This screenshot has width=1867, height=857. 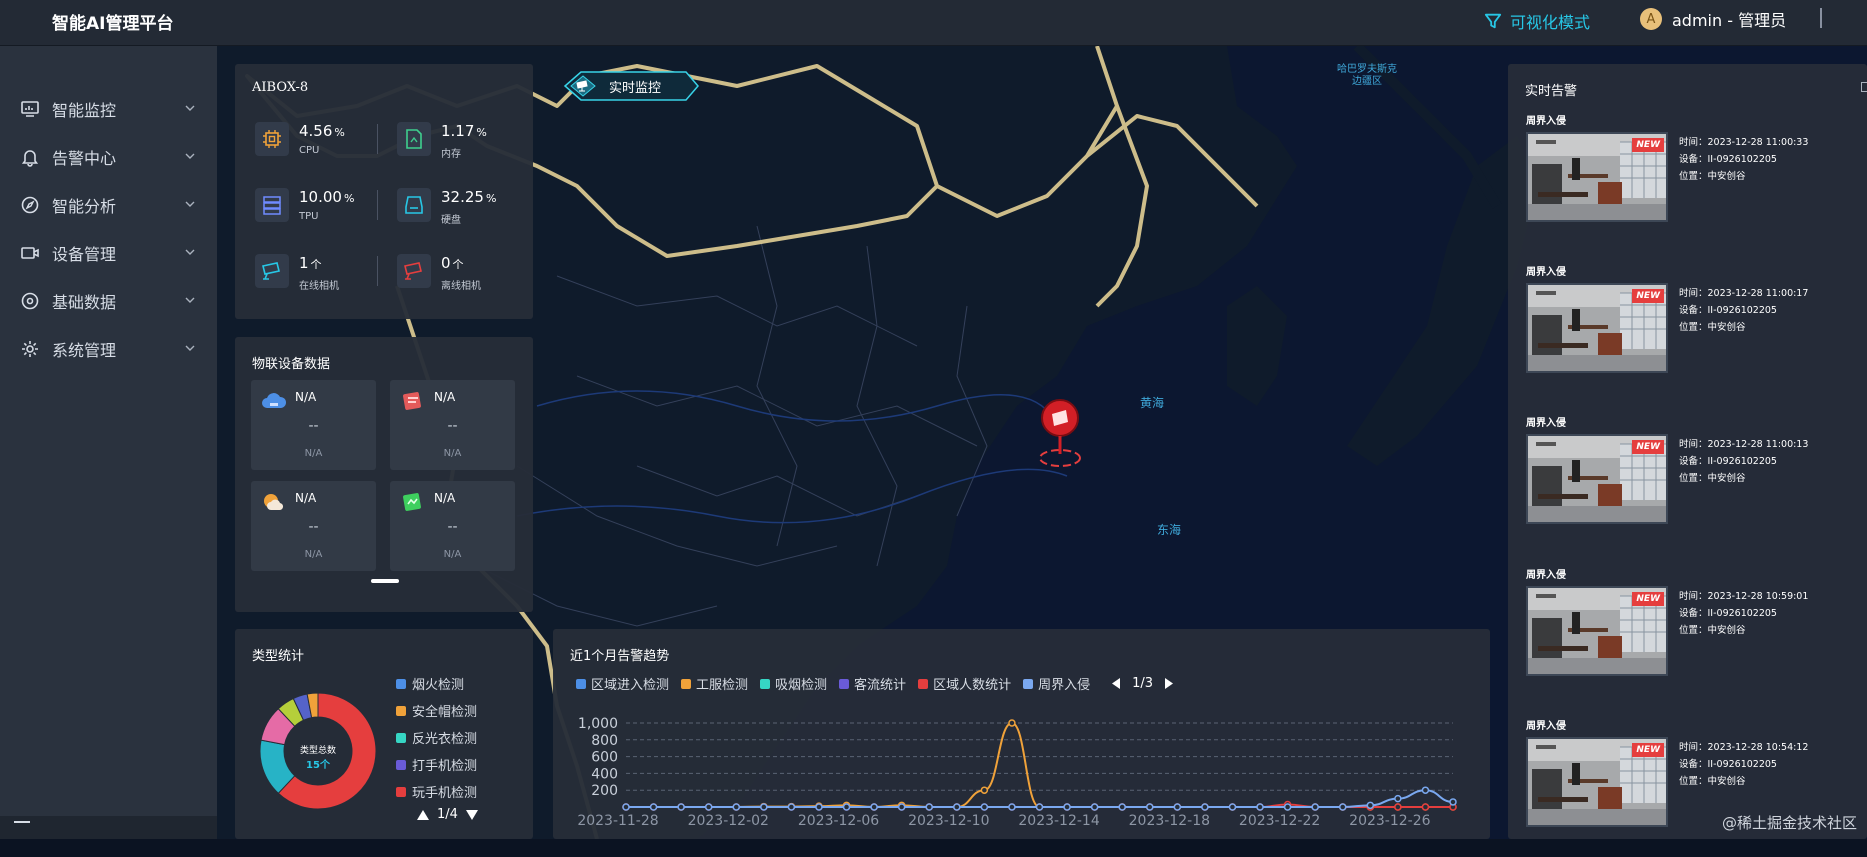 I want to click on sidebar-item-devices: 设备管理, so click(x=108, y=253).